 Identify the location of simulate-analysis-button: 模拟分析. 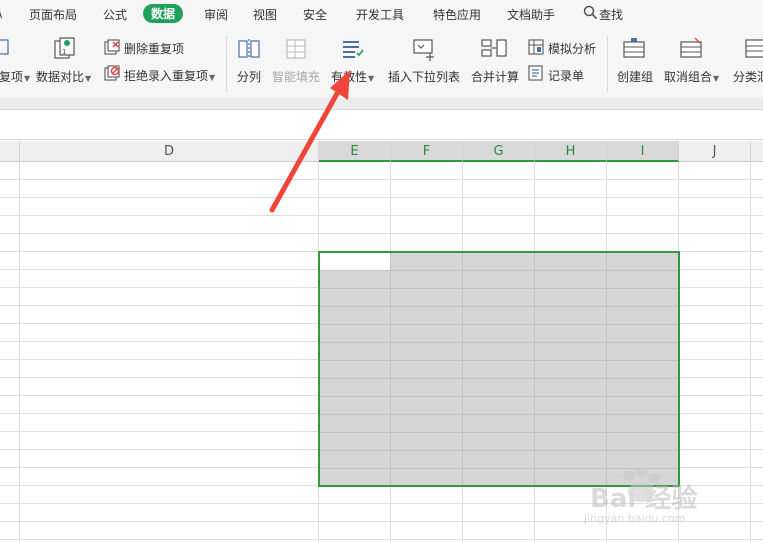
(572, 48).